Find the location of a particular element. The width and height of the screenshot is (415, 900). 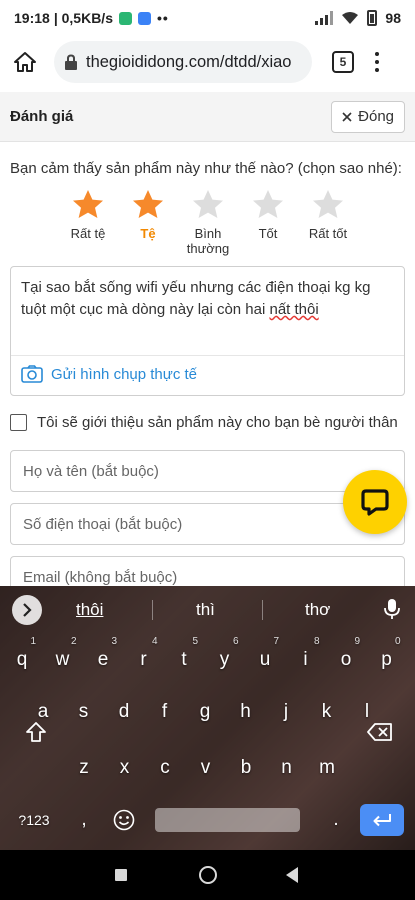

enter-key is located at coordinates (382, 820).